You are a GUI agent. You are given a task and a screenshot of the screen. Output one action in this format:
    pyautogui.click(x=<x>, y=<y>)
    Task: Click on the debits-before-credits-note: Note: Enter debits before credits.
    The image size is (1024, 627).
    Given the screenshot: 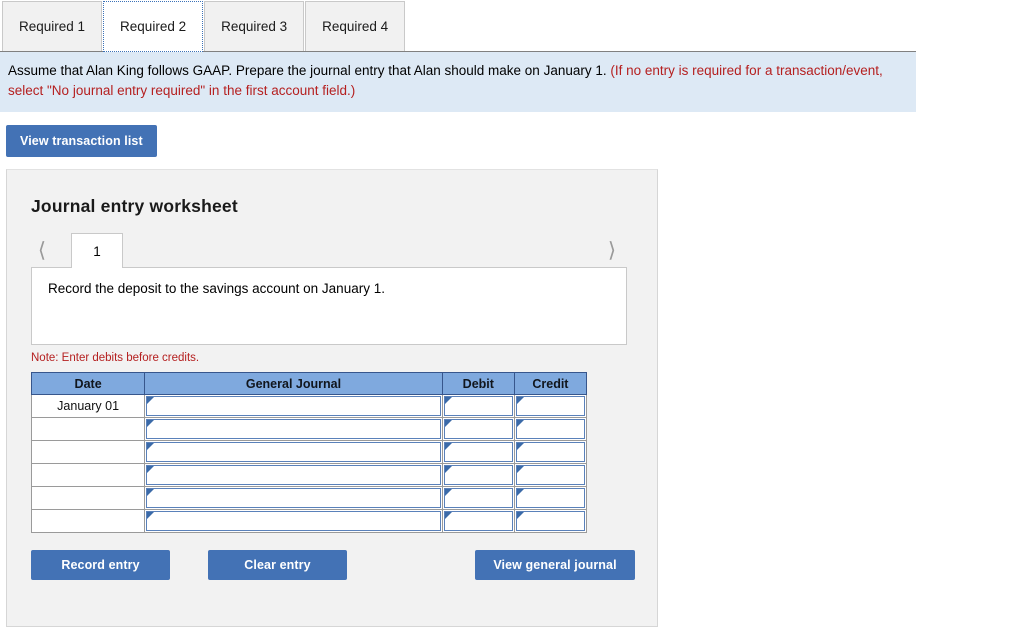 What is the action you would take?
    pyautogui.click(x=115, y=358)
    